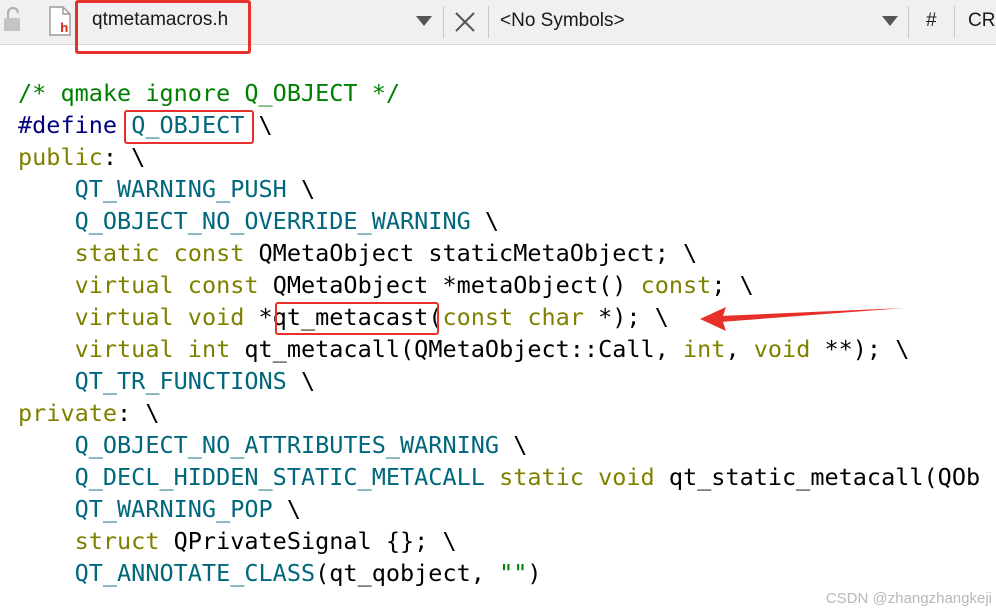  What do you see at coordinates (507, 381) in the screenshot?
I see `code-line: QT_TR_FUNCTIONS \` at bounding box center [507, 381].